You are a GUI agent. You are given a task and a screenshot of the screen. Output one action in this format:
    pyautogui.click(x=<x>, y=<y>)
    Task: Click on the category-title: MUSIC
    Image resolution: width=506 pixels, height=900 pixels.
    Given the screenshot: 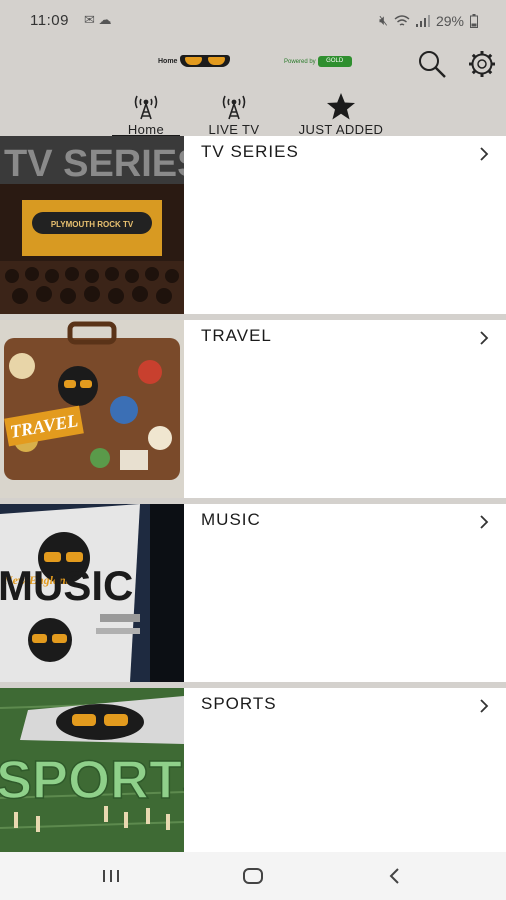 What is the action you would take?
    pyautogui.click(x=231, y=519)
    